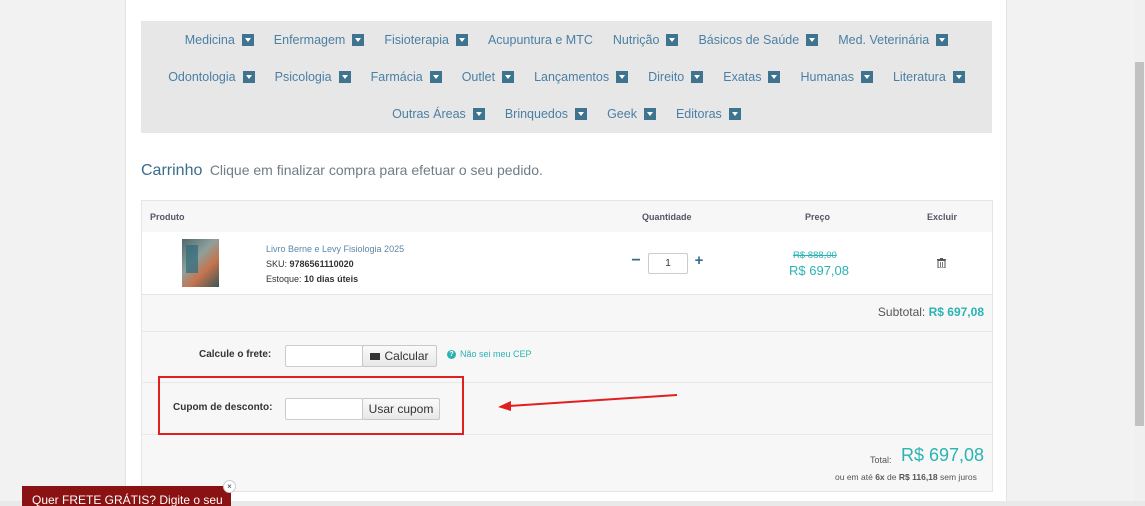 The image size is (1145, 506). I want to click on nav-item-editoras: Editoras, so click(708, 114).